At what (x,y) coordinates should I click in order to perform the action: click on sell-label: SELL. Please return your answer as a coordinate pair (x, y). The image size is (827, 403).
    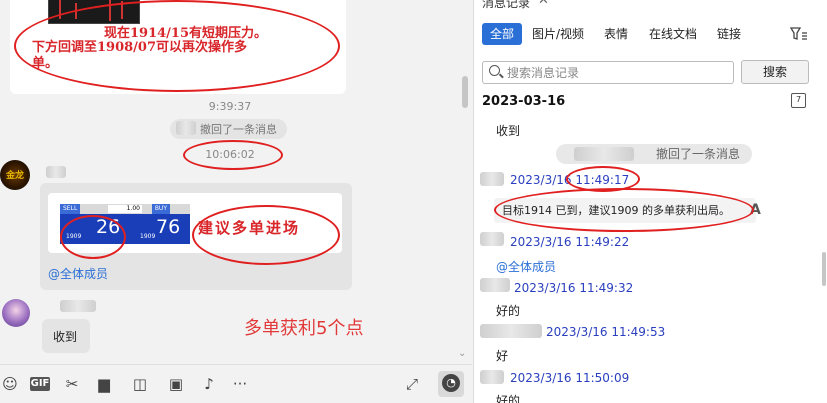
    Looking at the image, I should click on (70, 209).